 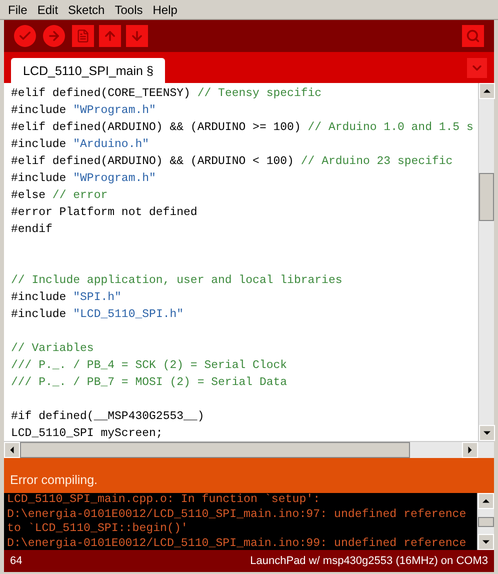 What do you see at coordinates (48, 9) in the screenshot?
I see `menu-item: Edit` at bounding box center [48, 9].